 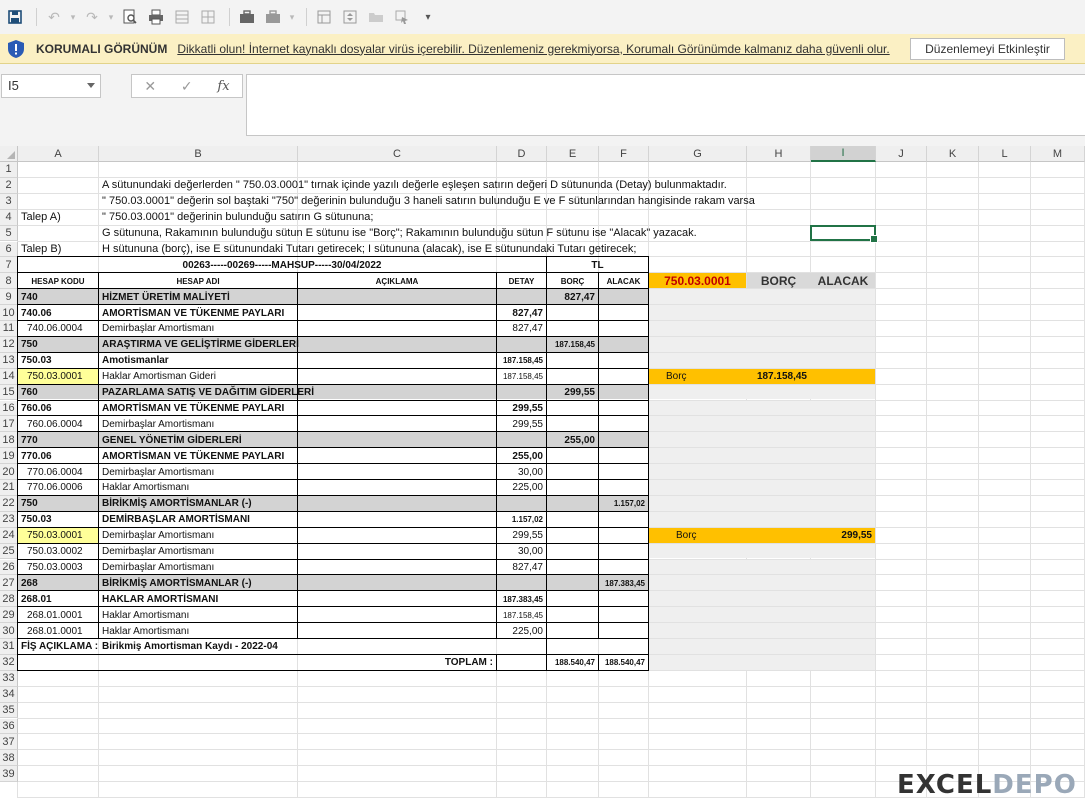 I want to click on row-header-27: 27, so click(x=9, y=583).